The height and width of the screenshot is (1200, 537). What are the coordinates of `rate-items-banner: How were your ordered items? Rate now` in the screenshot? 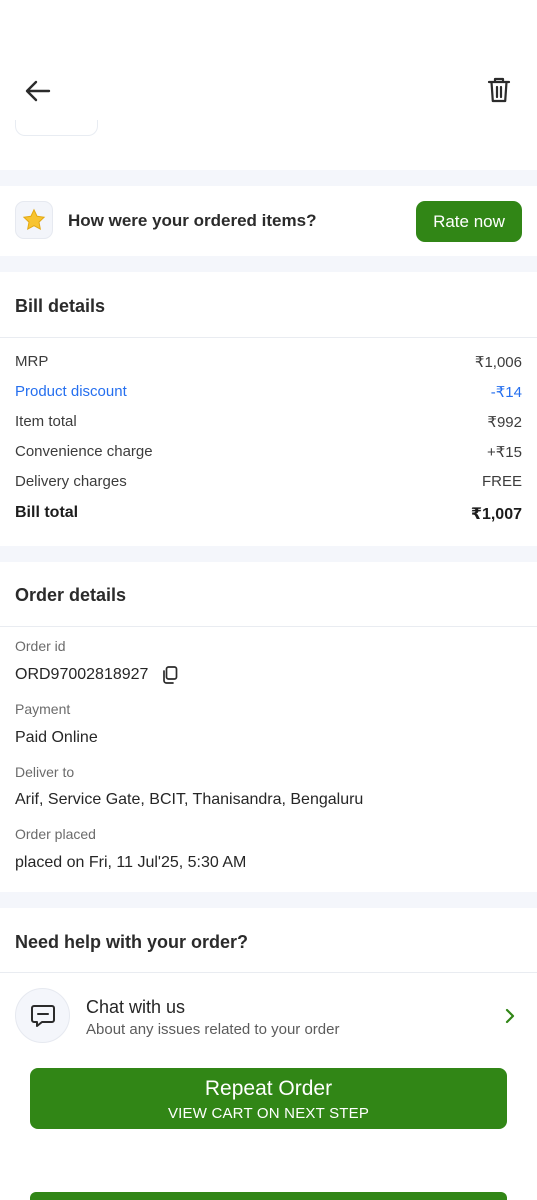 It's located at (268, 221).